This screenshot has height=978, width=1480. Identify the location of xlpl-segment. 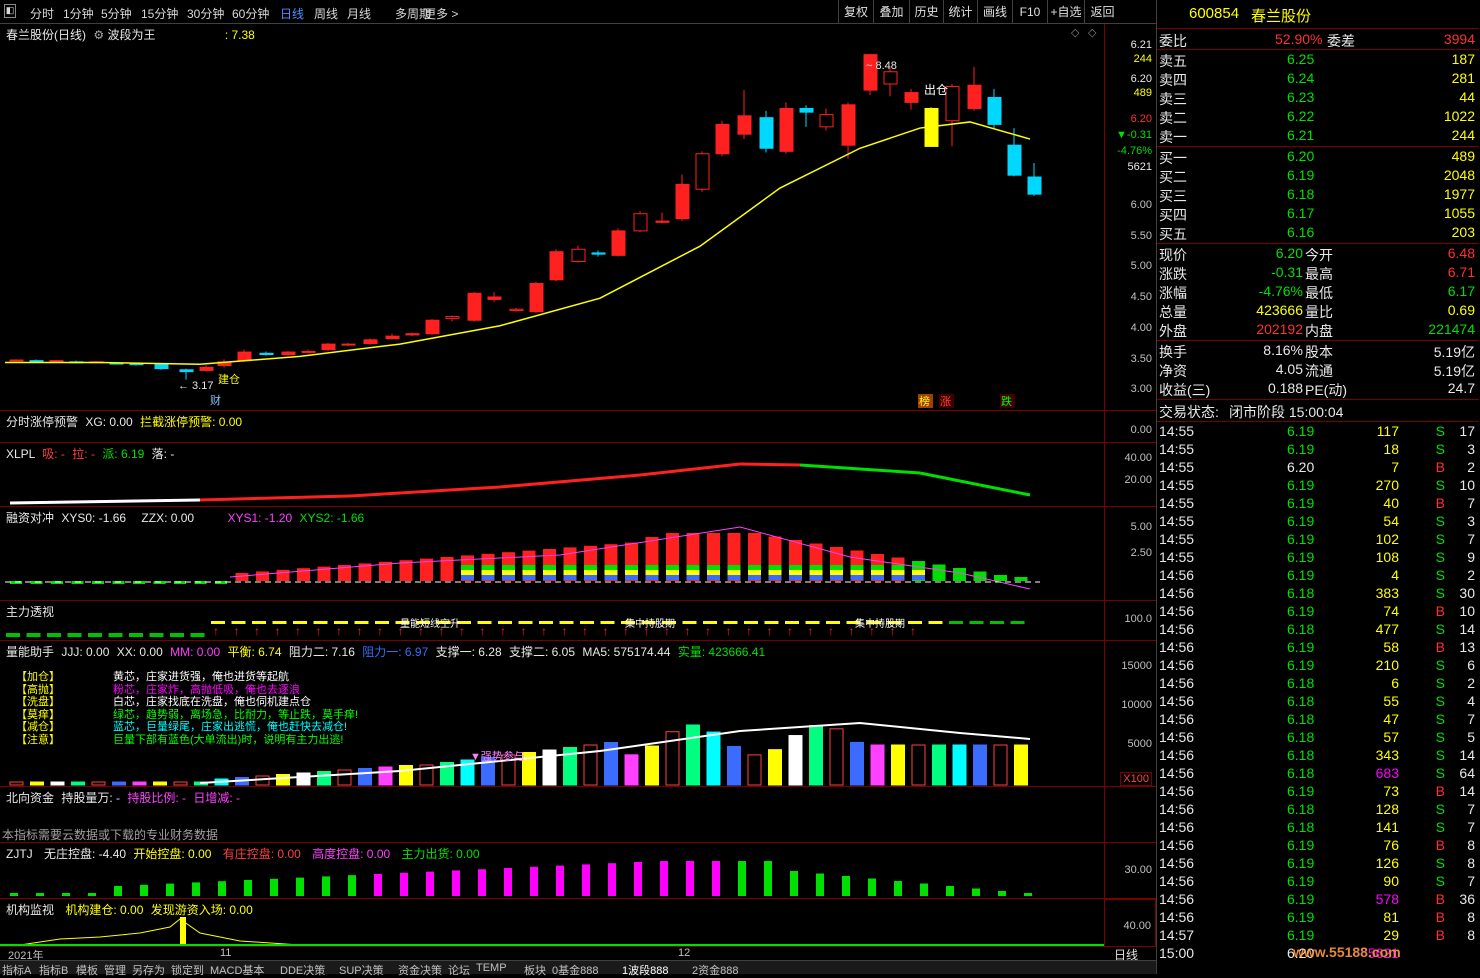
(950, 479).